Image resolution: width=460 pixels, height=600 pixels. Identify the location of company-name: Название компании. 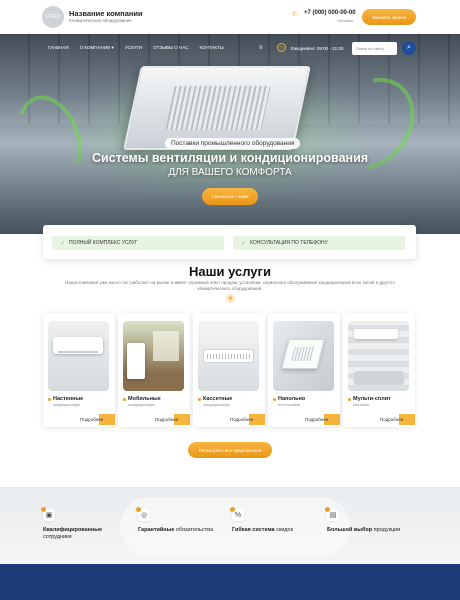
(106, 13).